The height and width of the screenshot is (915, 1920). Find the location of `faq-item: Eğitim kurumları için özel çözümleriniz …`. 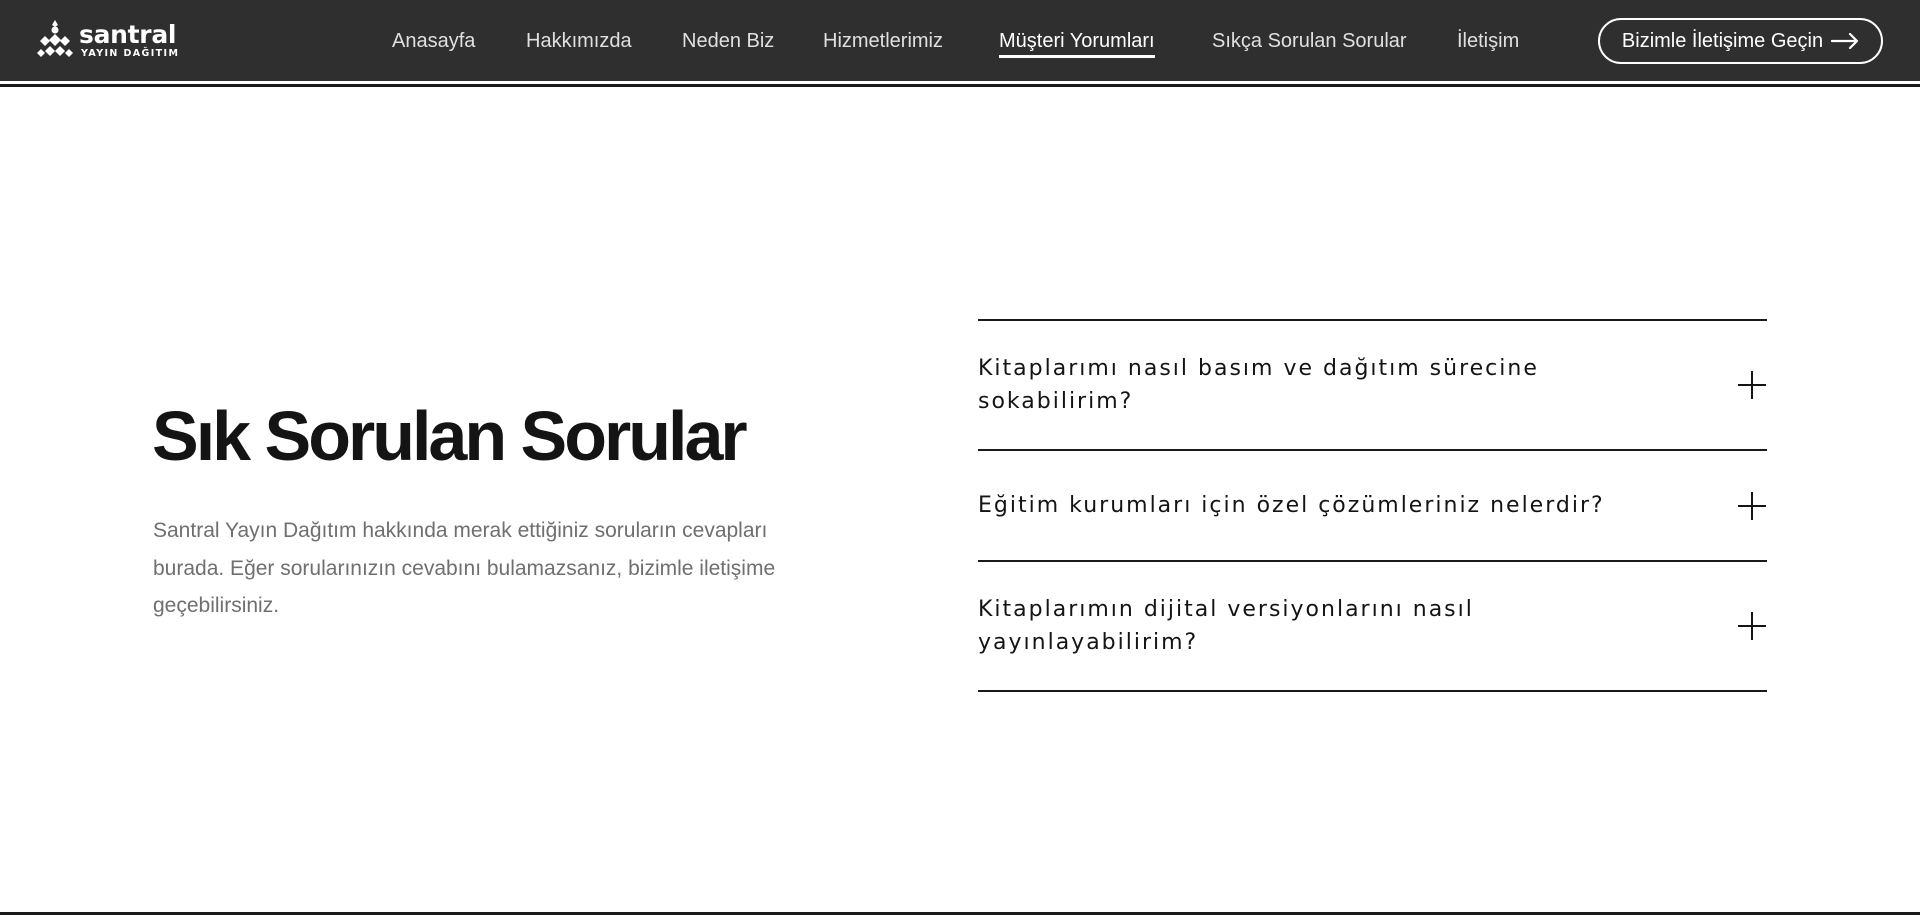

faq-item: Eğitim kurumları için özel çözümleriniz … is located at coordinates (1372, 505).